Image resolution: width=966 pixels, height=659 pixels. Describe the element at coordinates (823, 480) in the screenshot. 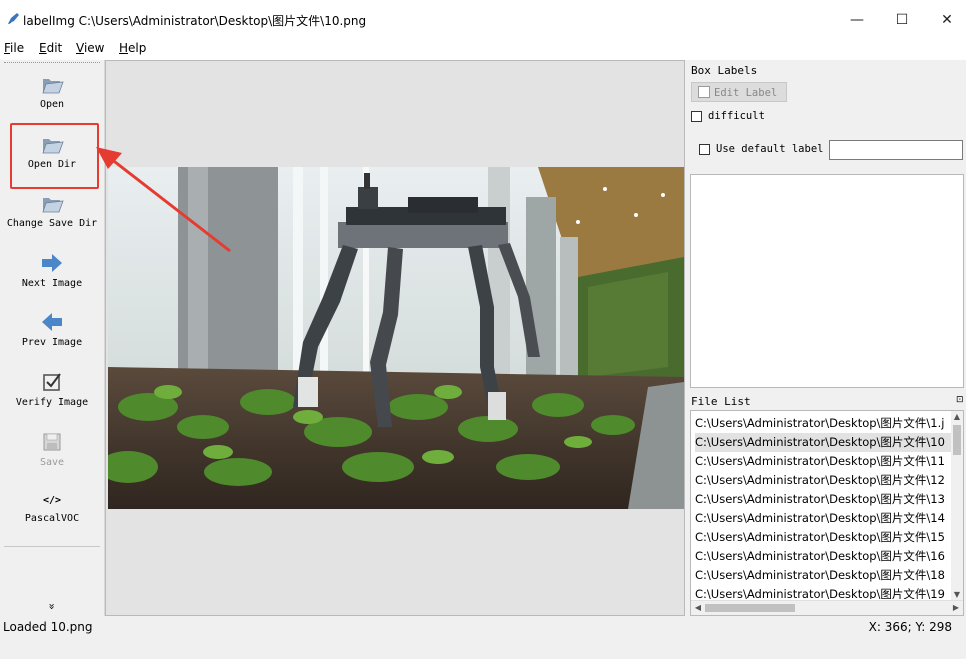

I see `file-list-item: C:\Users\Administrator\Desktop\图片文件\12` at that location.